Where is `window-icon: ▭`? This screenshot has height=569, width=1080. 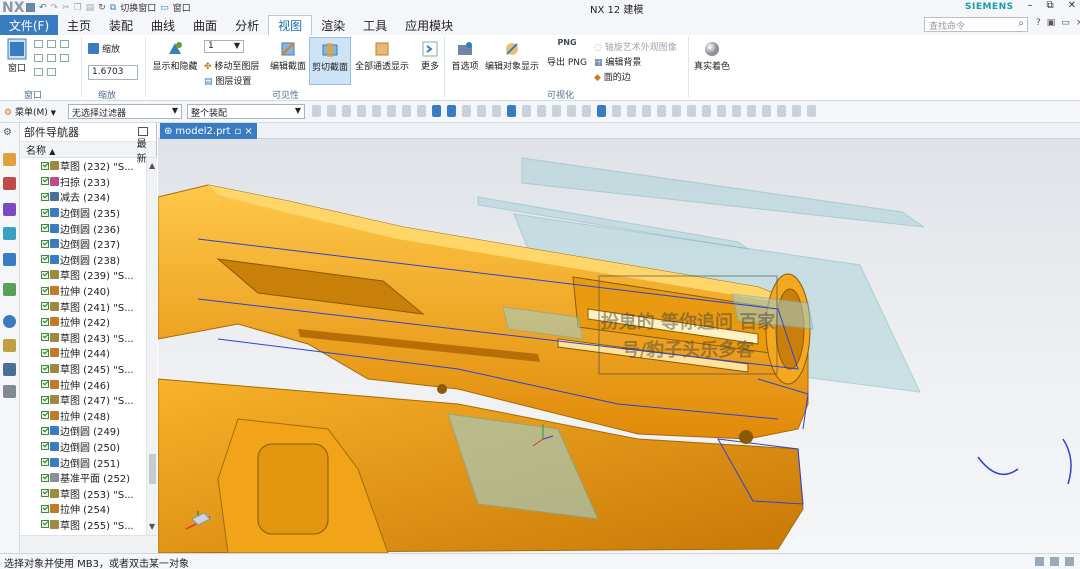
window-icon: ▭ is located at coordinates (164, 8).